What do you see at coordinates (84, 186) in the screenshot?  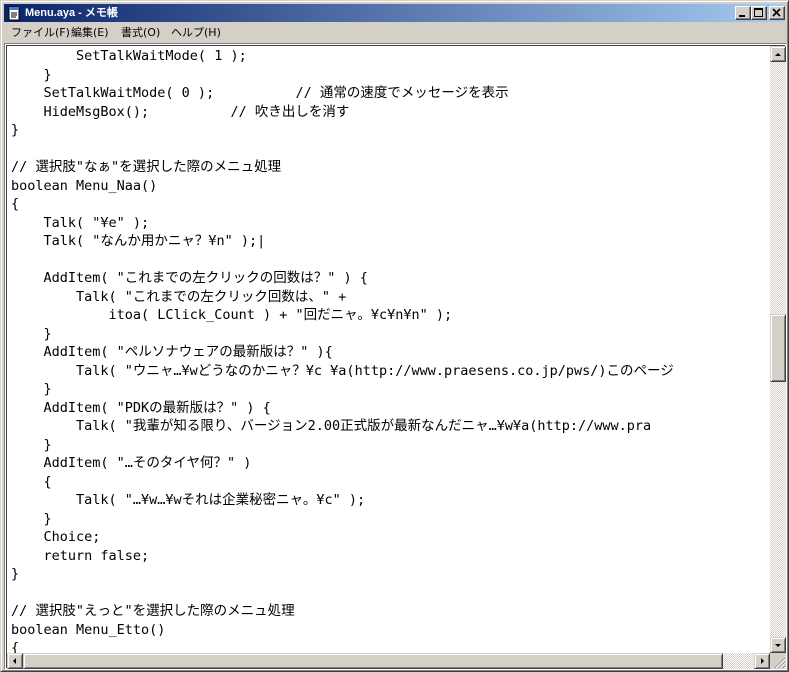 I see `editor-line: boolean Menu_Naa()` at bounding box center [84, 186].